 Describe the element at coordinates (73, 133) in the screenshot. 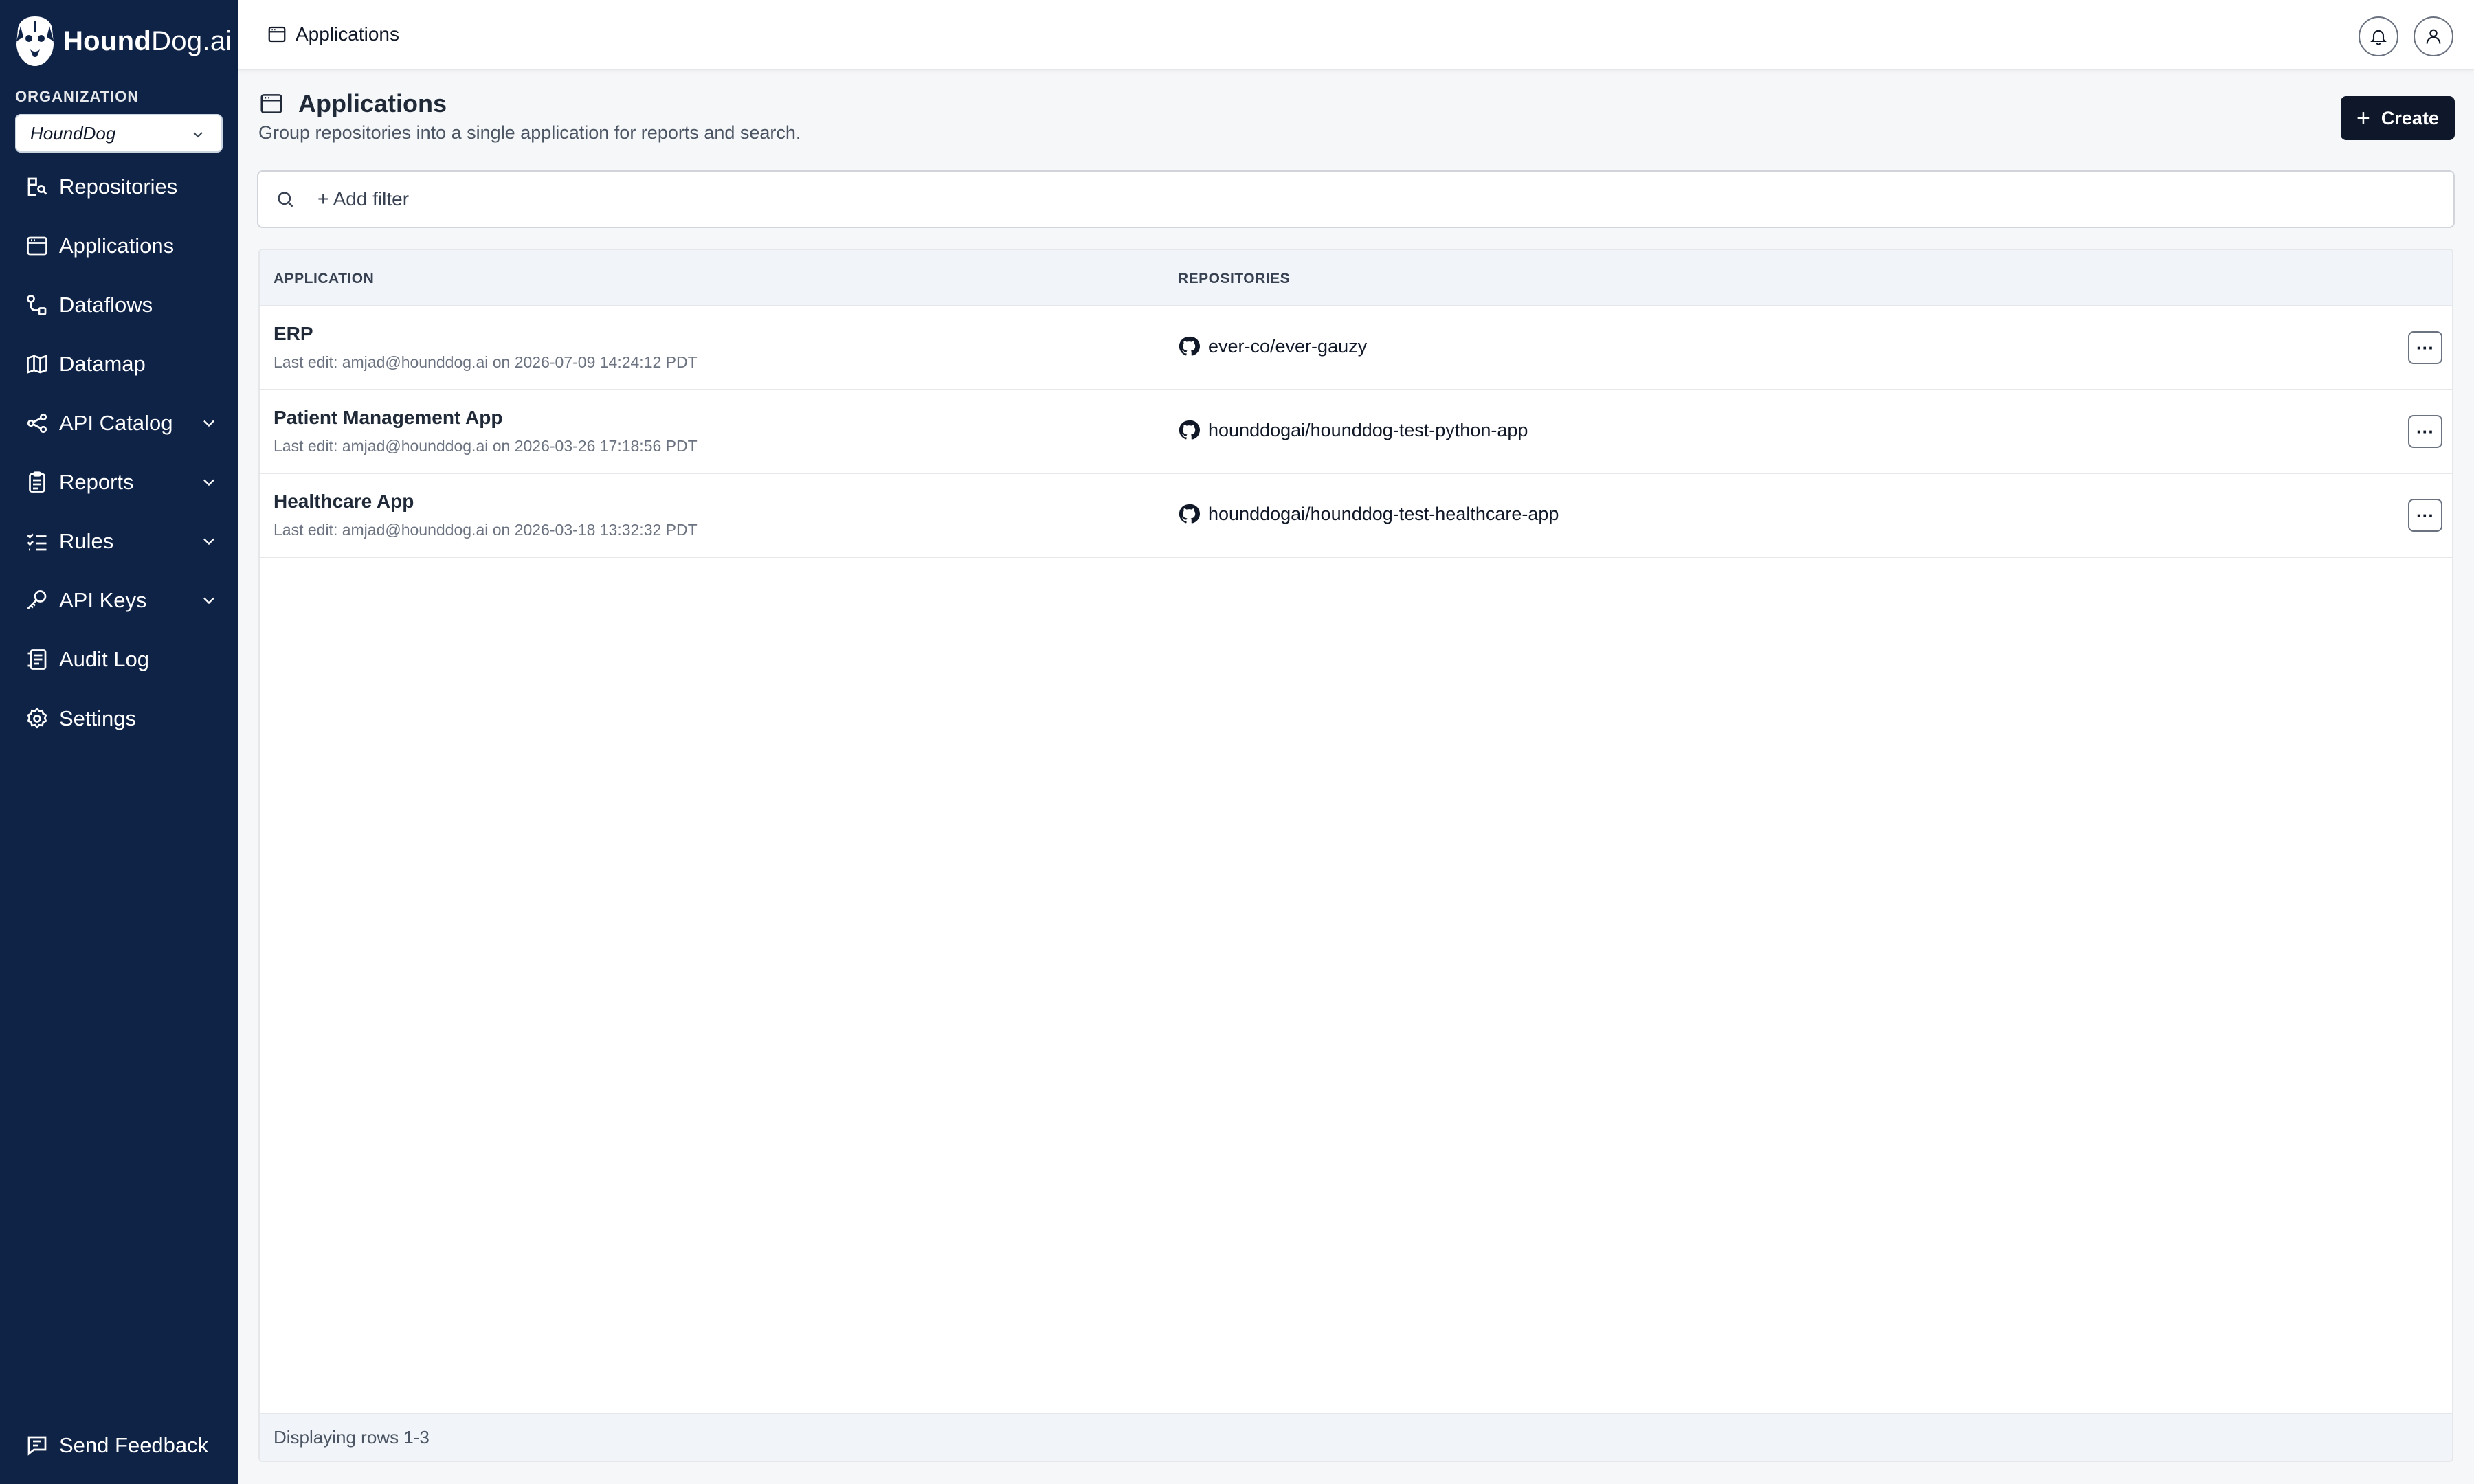

I see `organization-value: HoundDog` at that location.